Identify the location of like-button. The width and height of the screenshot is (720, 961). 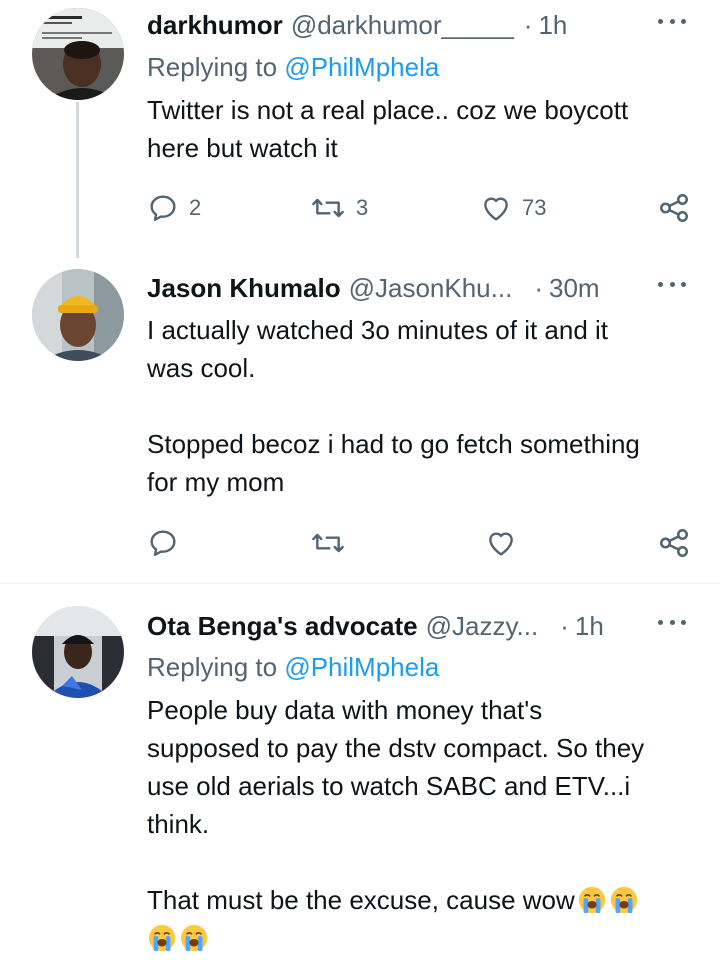
(501, 543).